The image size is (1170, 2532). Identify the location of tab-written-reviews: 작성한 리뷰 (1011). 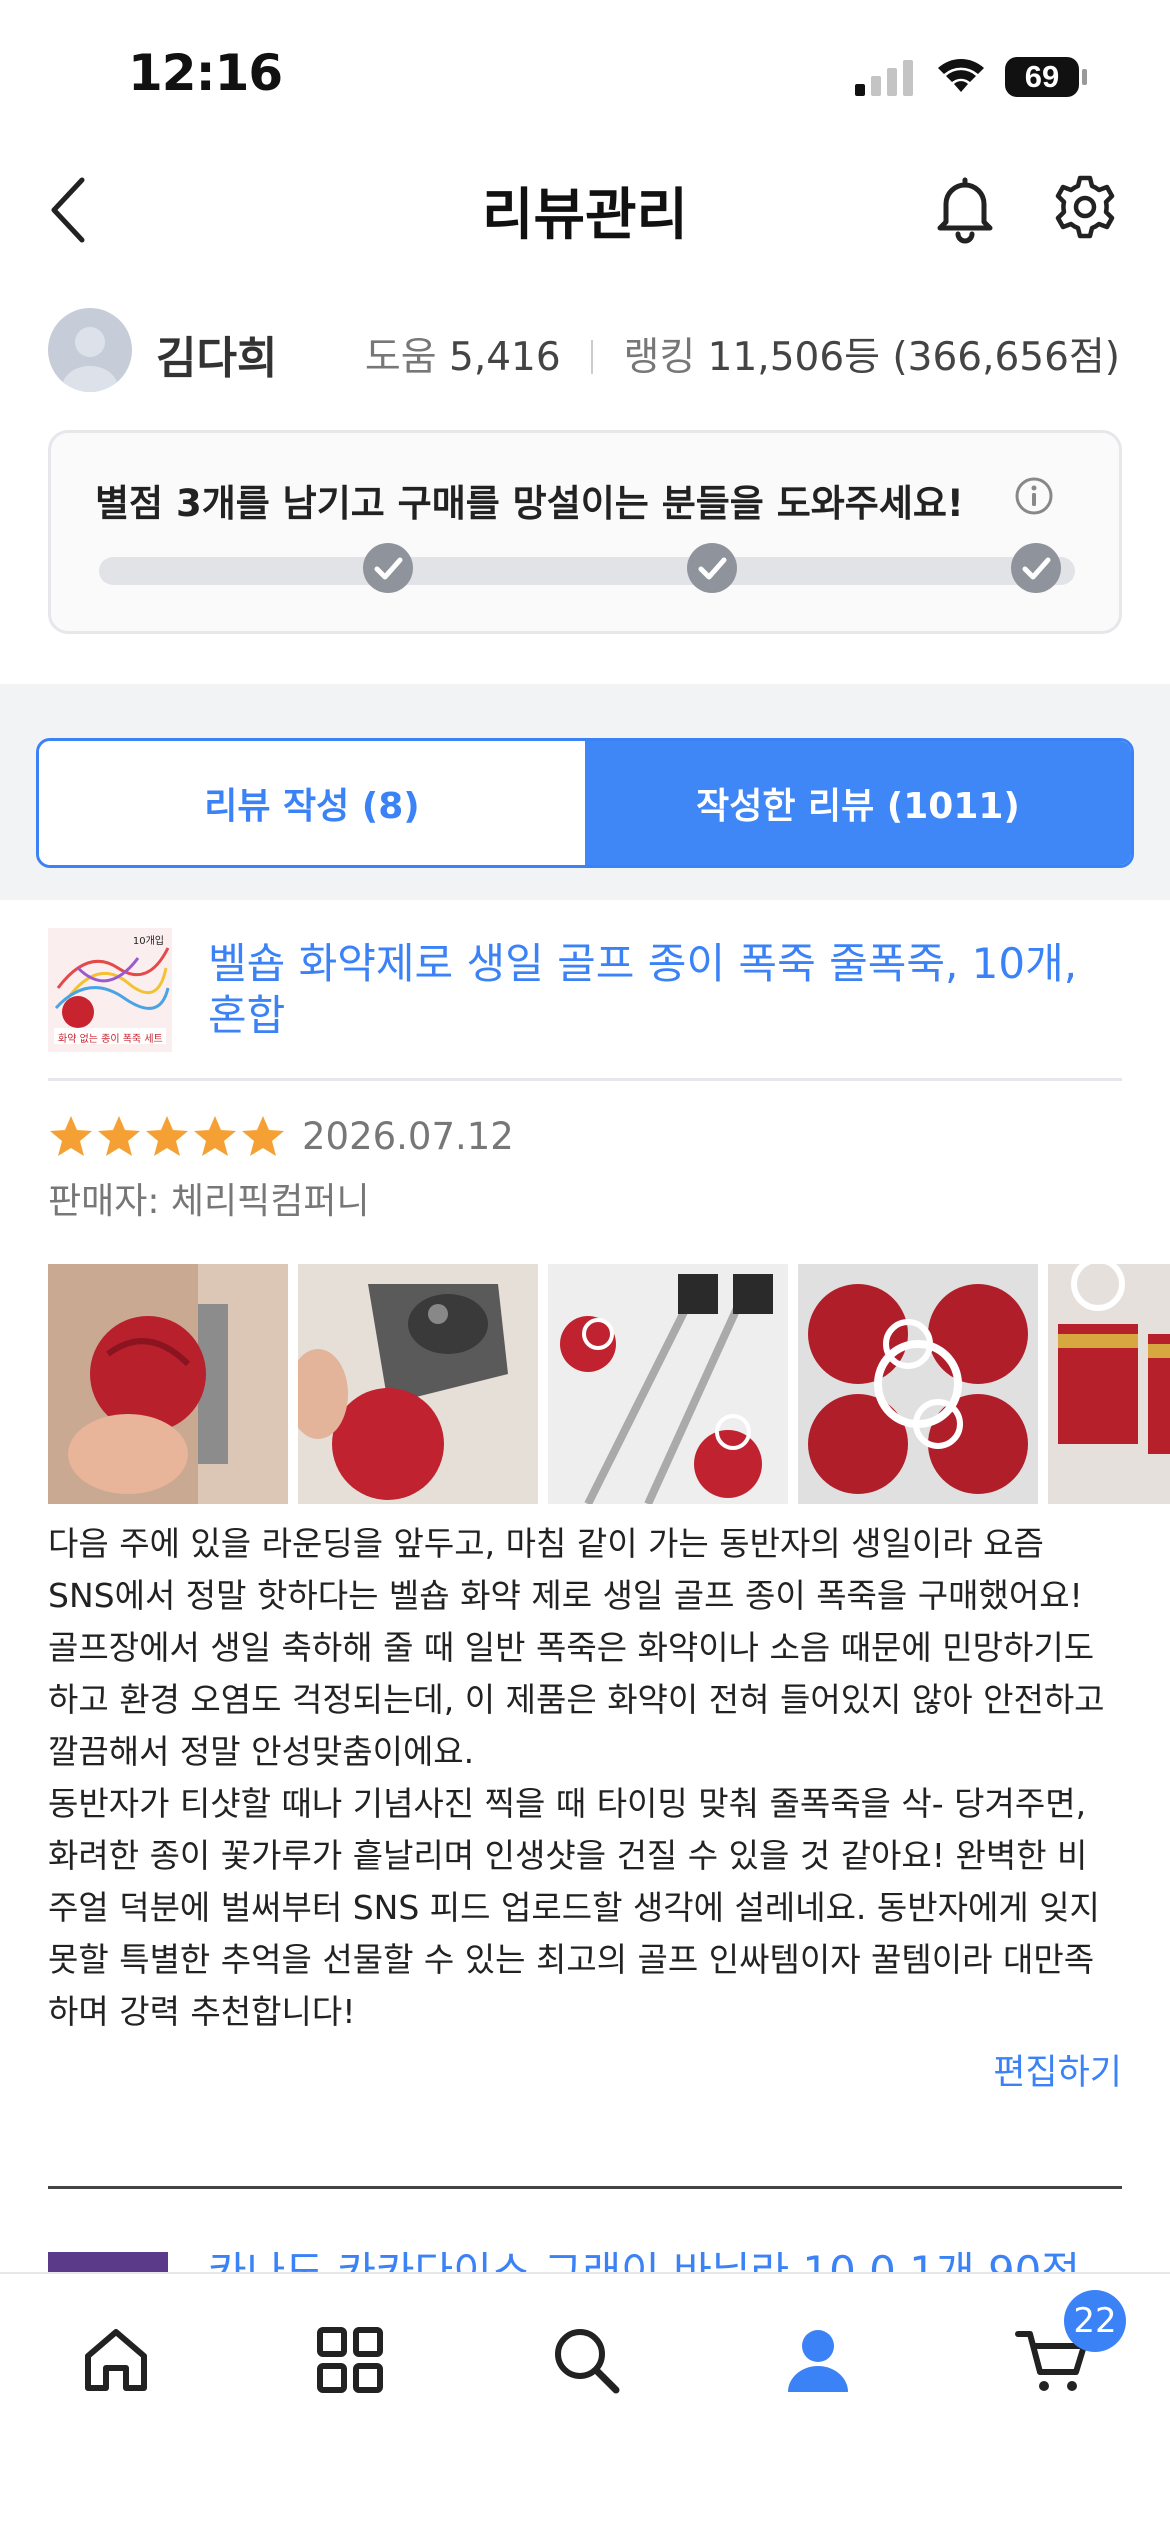
(858, 803).